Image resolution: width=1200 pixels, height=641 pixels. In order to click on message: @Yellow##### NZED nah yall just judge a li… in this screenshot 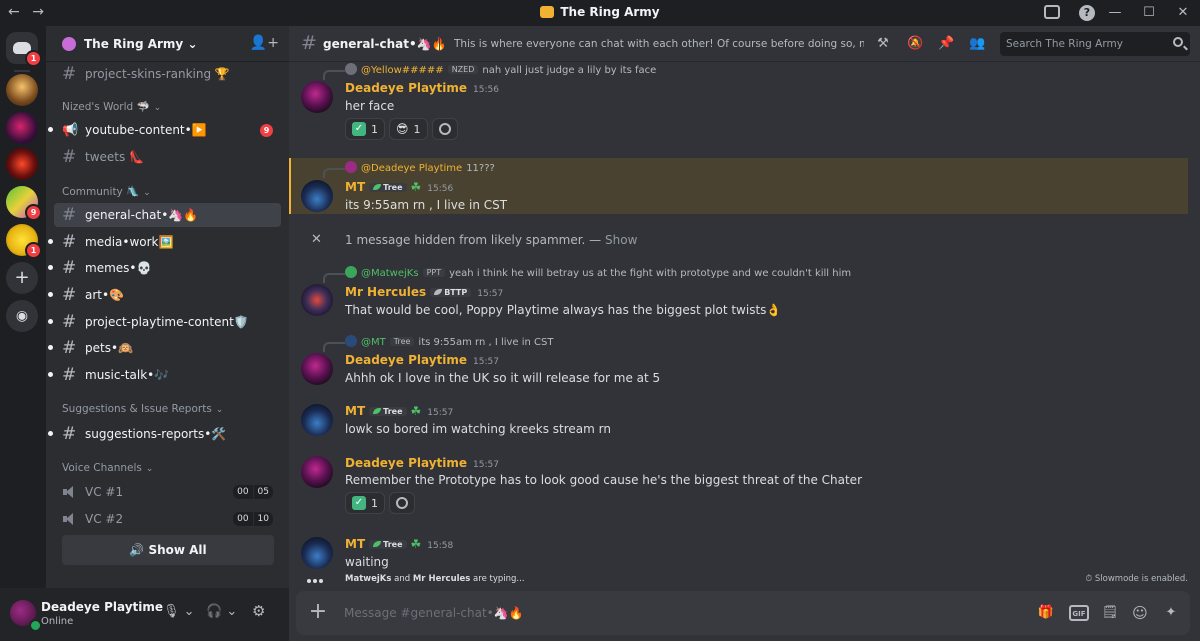, I will do `click(738, 103)`.